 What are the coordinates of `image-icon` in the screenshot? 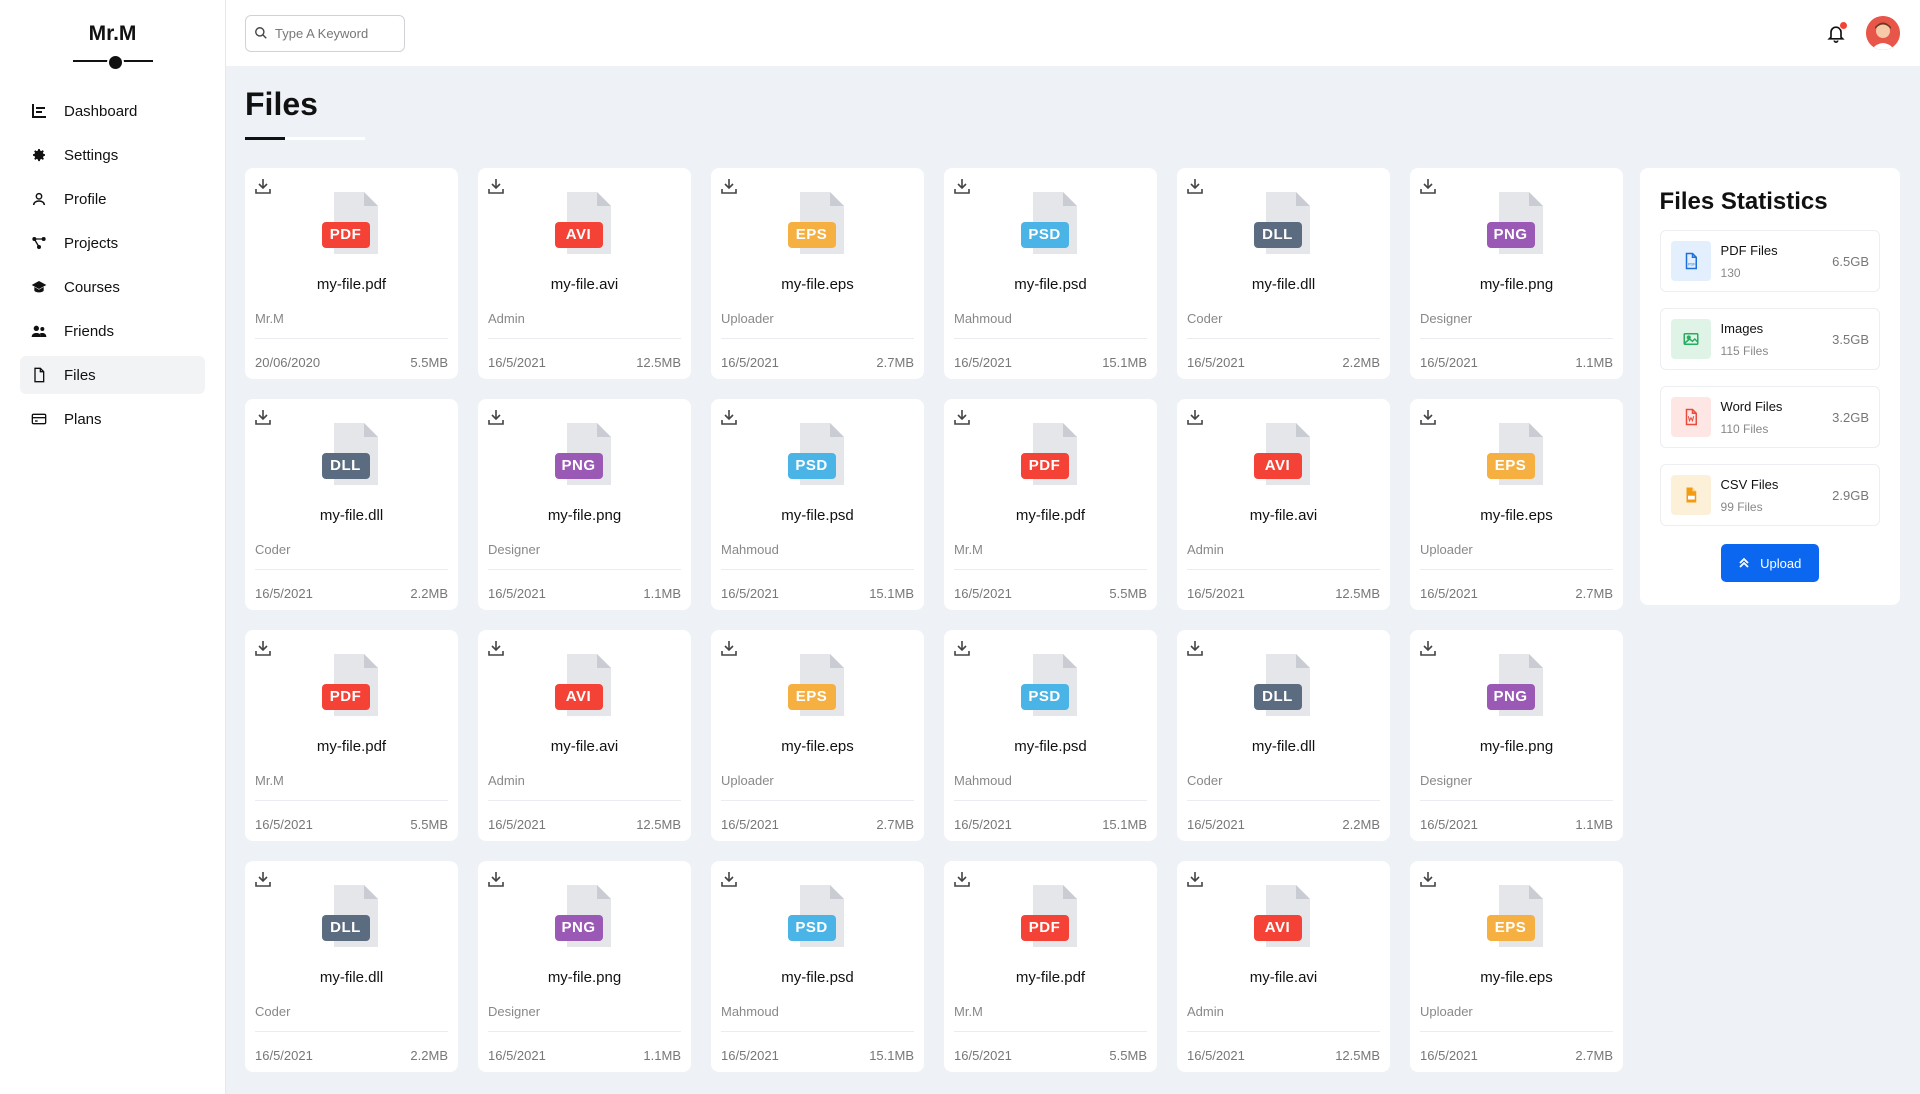 It's located at (1690, 339).